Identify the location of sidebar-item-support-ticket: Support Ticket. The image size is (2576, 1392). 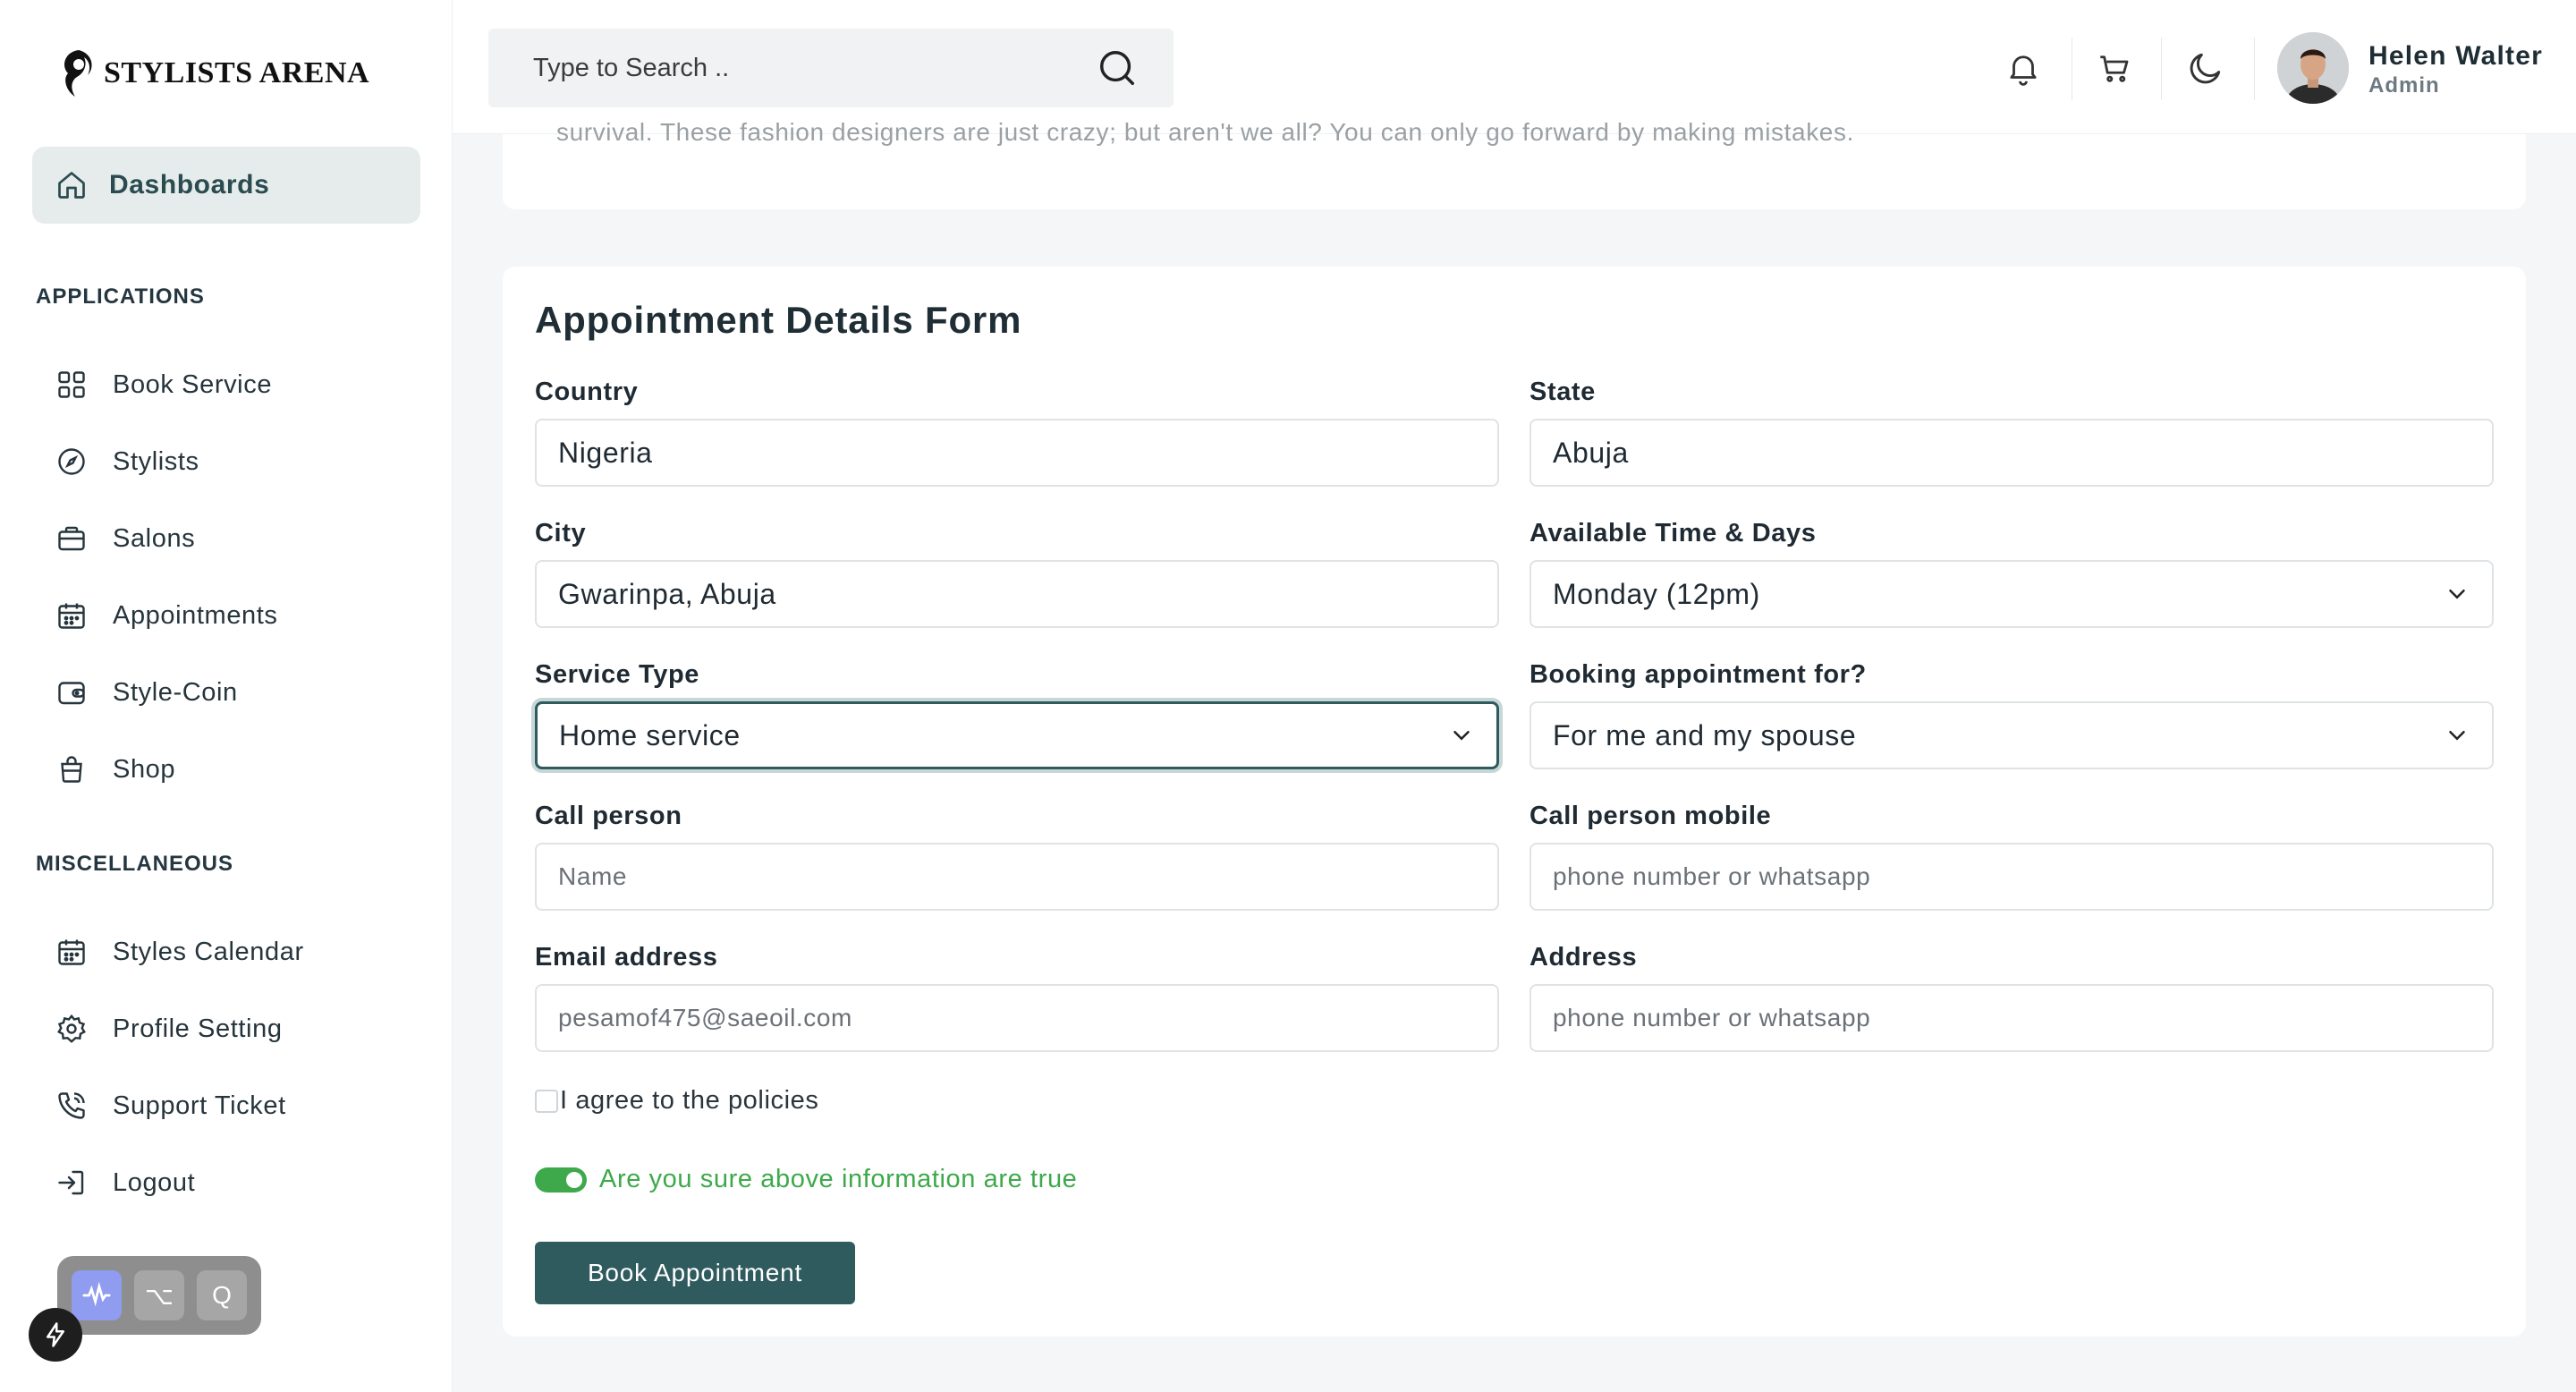
(228, 1106).